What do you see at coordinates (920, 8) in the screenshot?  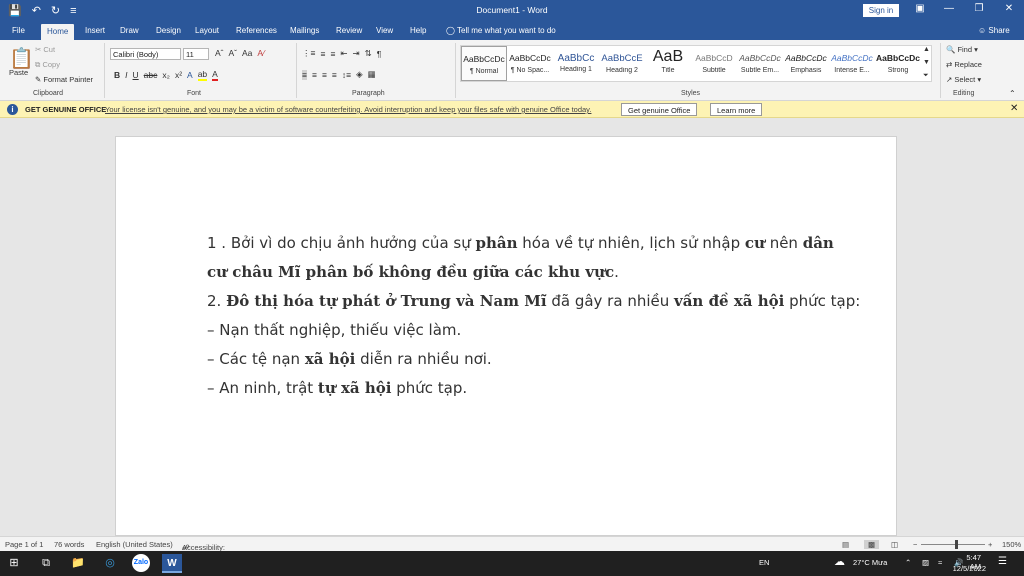 I see `ribbon-display-options-icon: ▣` at bounding box center [920, 8].